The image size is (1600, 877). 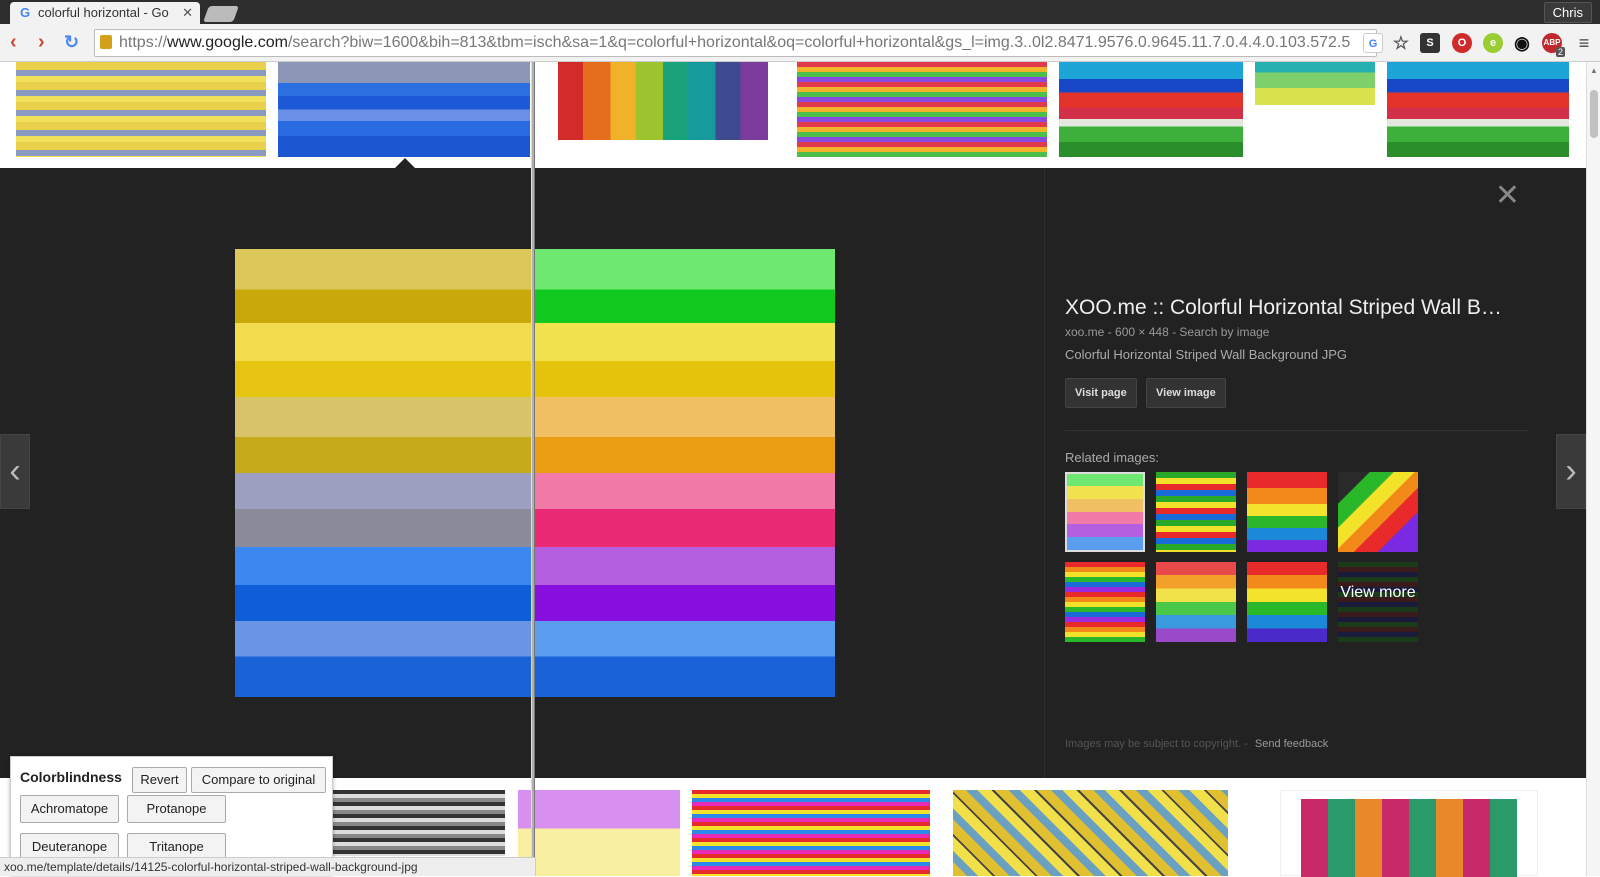 What do you see at coordinates (41, 42) in the screenshot?
I see `forward-icon: ›` at bounding box center [41, 42].